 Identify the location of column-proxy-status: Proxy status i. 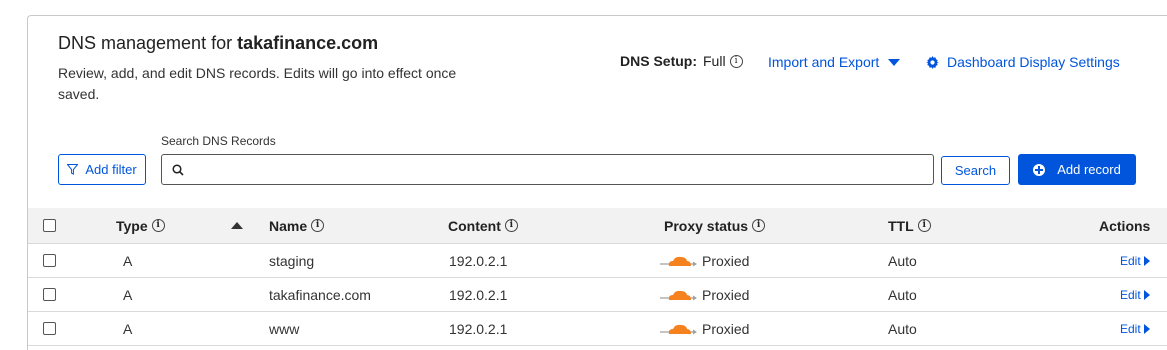
(715, 225).